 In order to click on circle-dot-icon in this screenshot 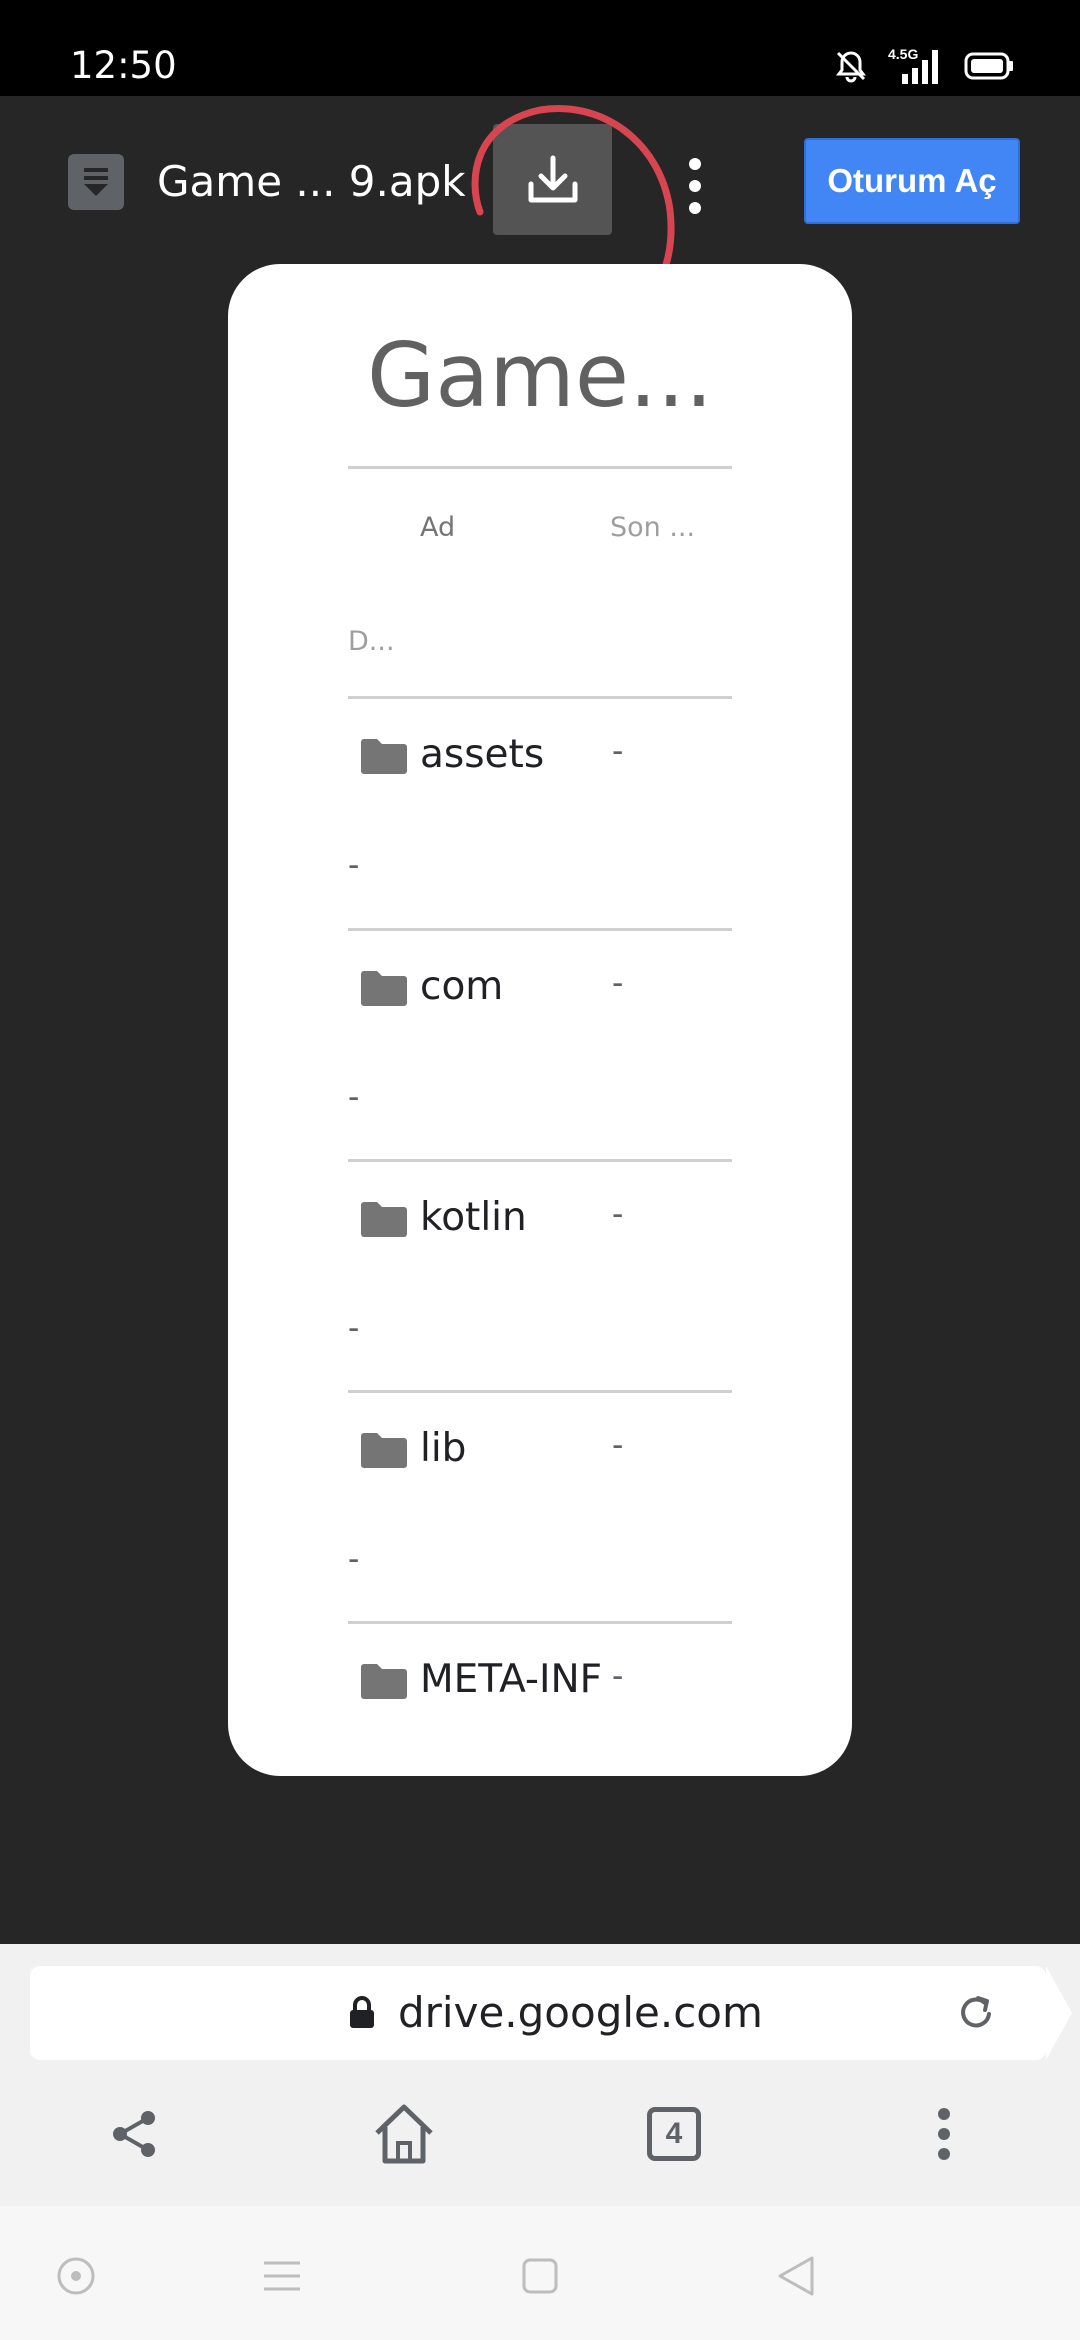, I will do `click(76, 2276)`.